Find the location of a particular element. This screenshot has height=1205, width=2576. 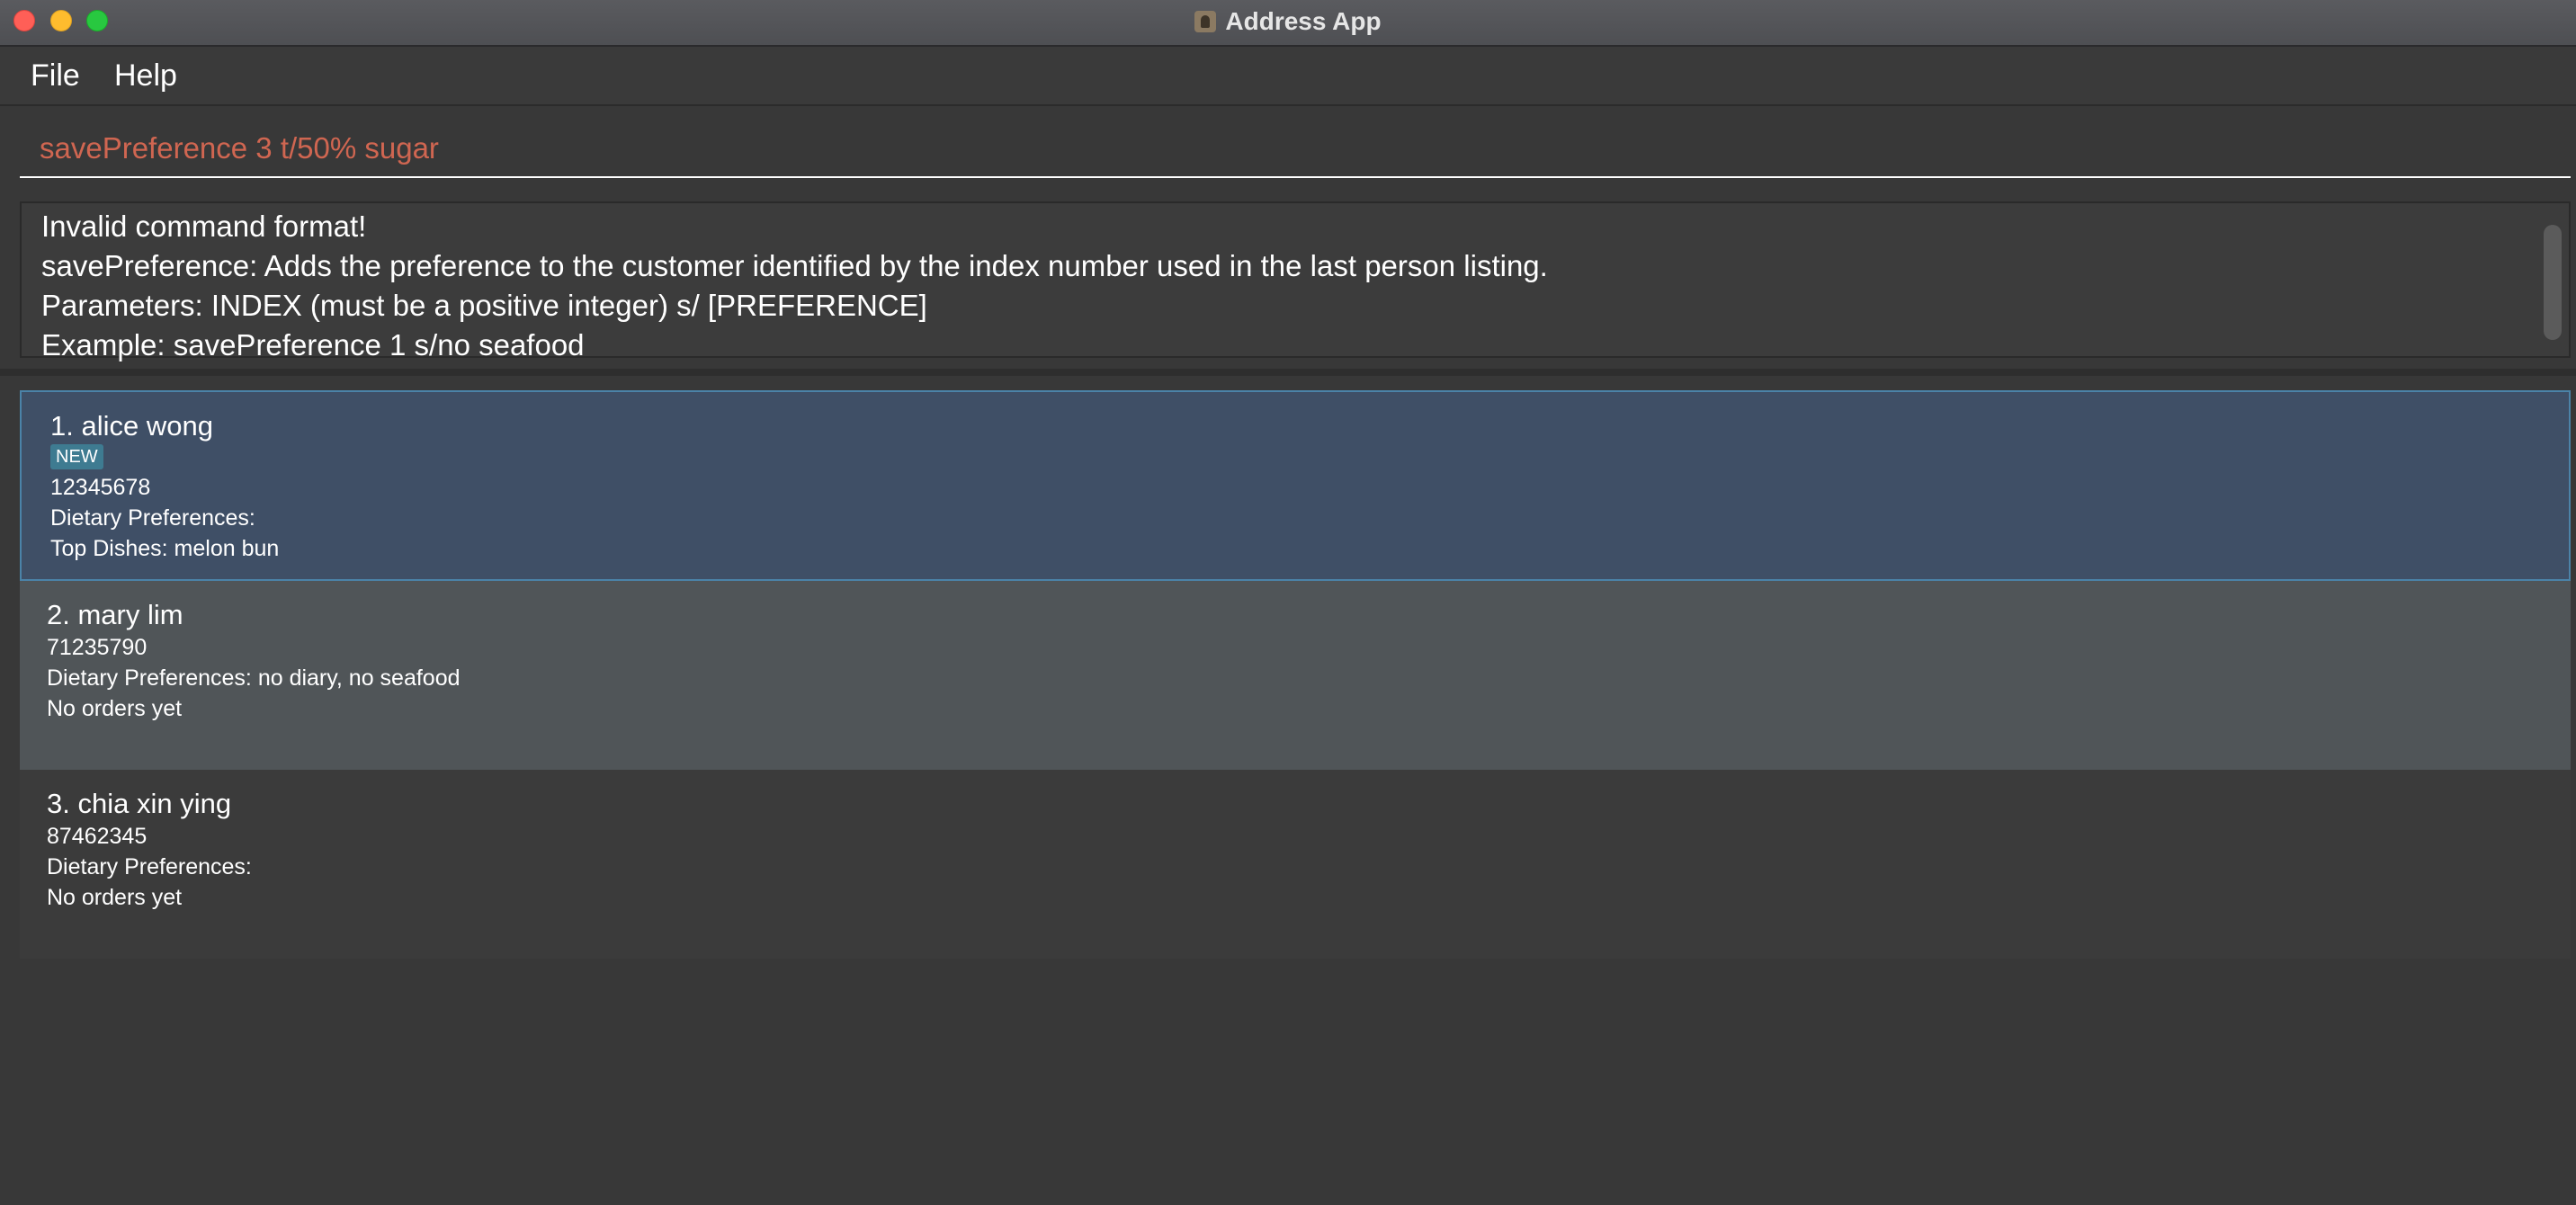

window-title-group: Address App is located at coordinates (1288, 21).